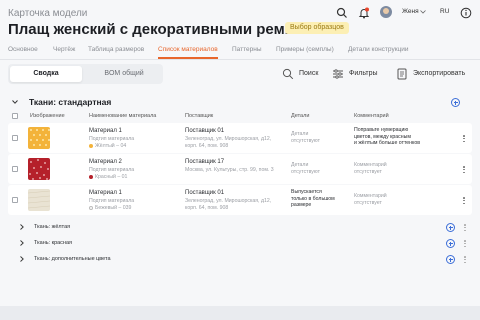 The width and height of the screenshot is (480, 320). What do you see at coordinates (378, 49) in the screenshot?
I see `tab-construction-details: Детали конструкции` at bounding box center [378, 49].